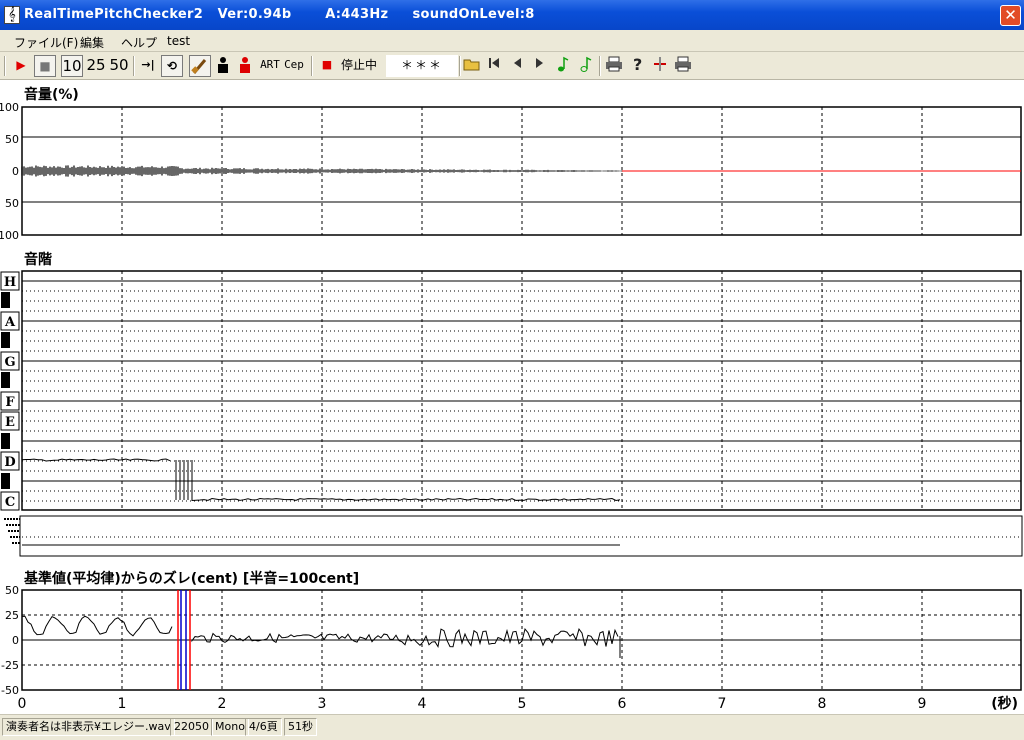 This screenshot has width=1024, height=740. I want to click on note-display: ＊＊＊, so click(422, 66).